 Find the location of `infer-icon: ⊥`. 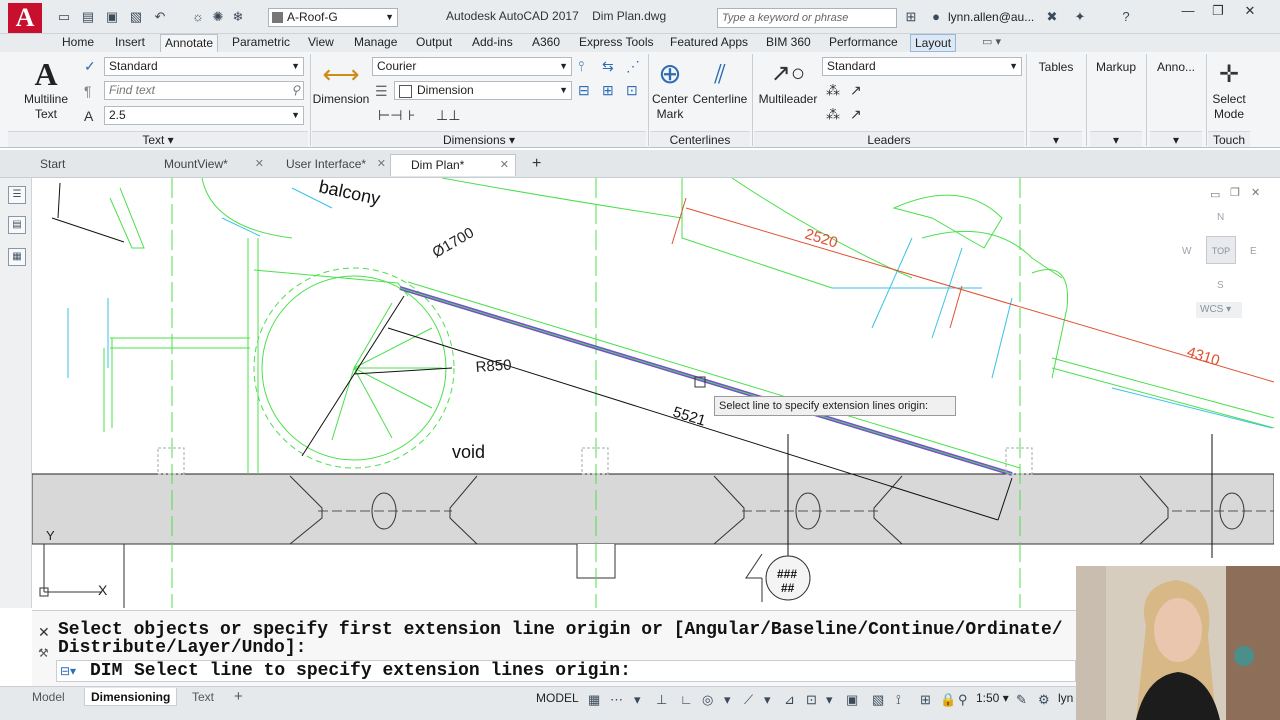

infer-icon: ⊥ is located at coordinates (661, 700).